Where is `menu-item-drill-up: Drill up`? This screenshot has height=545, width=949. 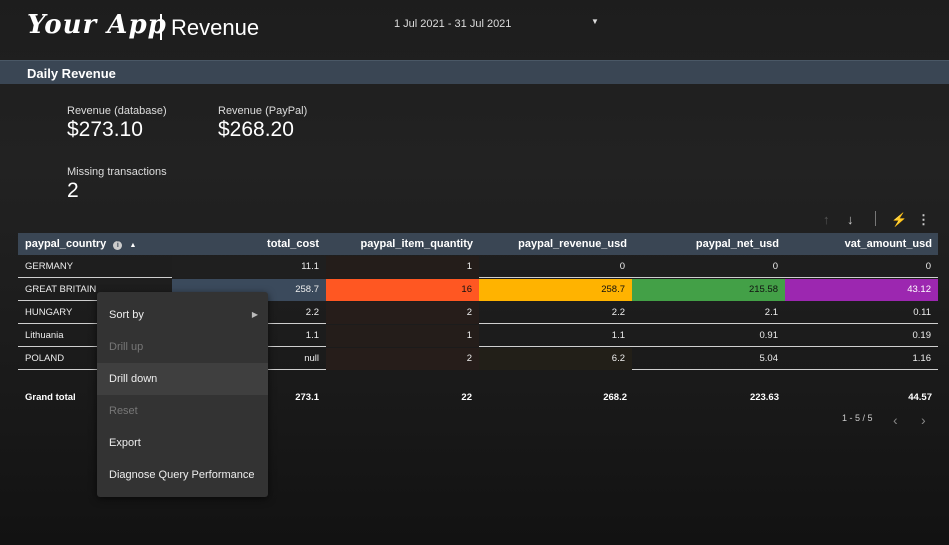
menu-item-drill-up: Drill up is located at coordinates (126, 347).